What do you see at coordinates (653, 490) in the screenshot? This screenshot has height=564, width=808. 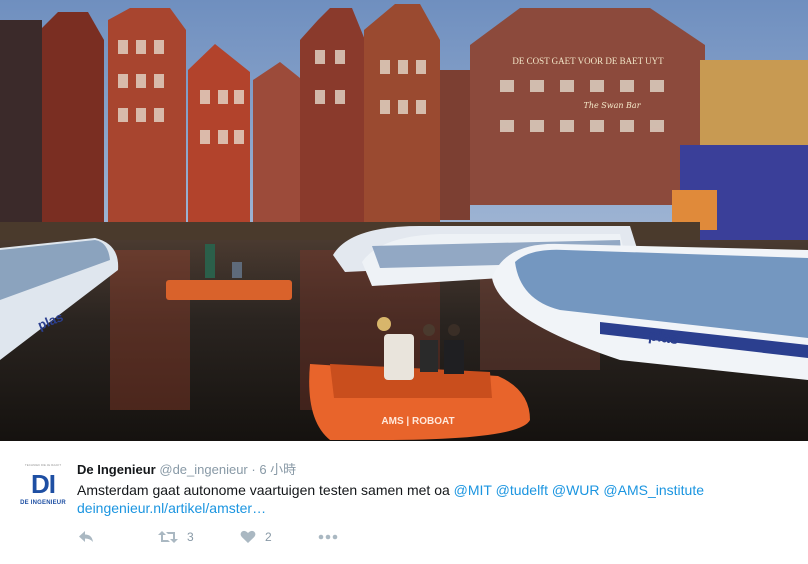 I see `mention-ams-institute: @AMS_institute` at bounding box center [653, 490].